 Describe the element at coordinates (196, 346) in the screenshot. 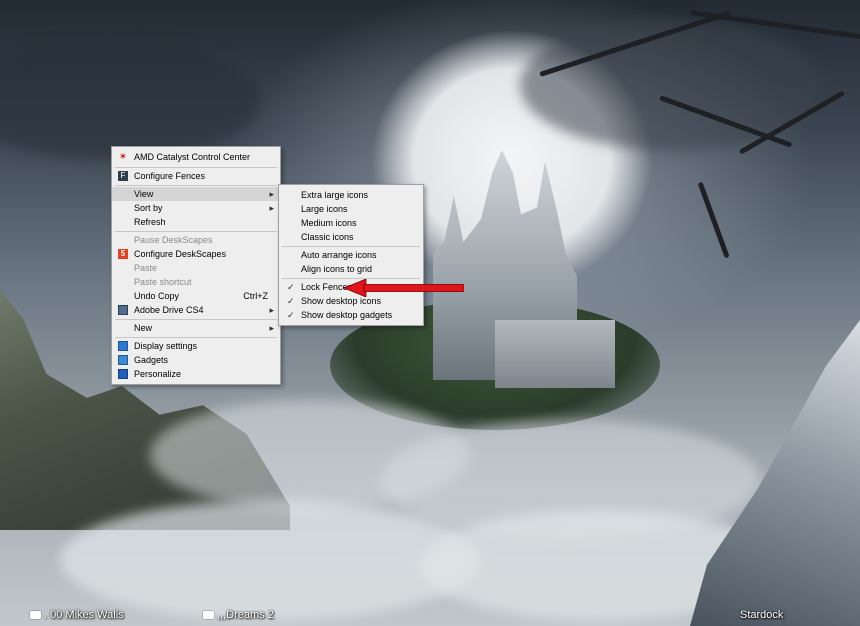

I see `menu-item-display-settings: Display settings` at that location.